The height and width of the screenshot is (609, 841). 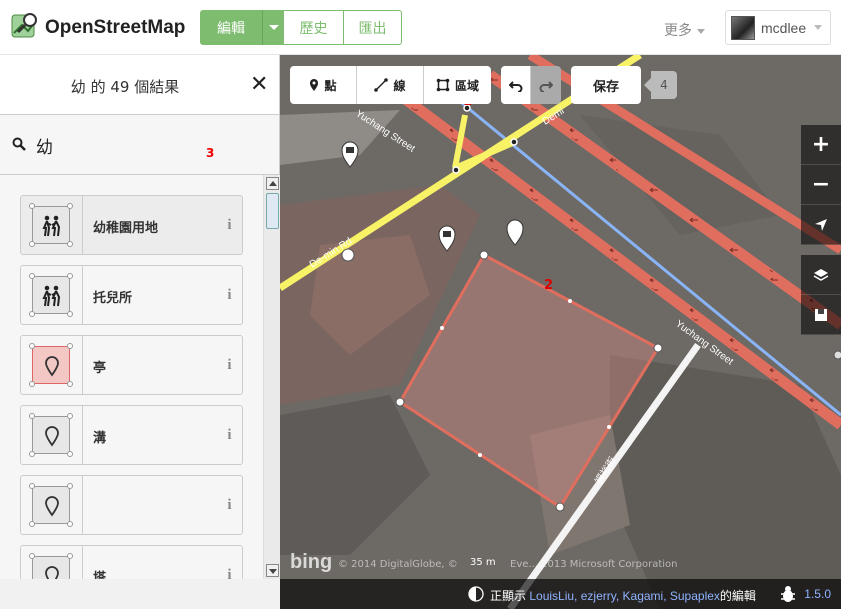 I want to click on edit-toolbar: 點 線 區域 保存, so click(x=490, y=85).